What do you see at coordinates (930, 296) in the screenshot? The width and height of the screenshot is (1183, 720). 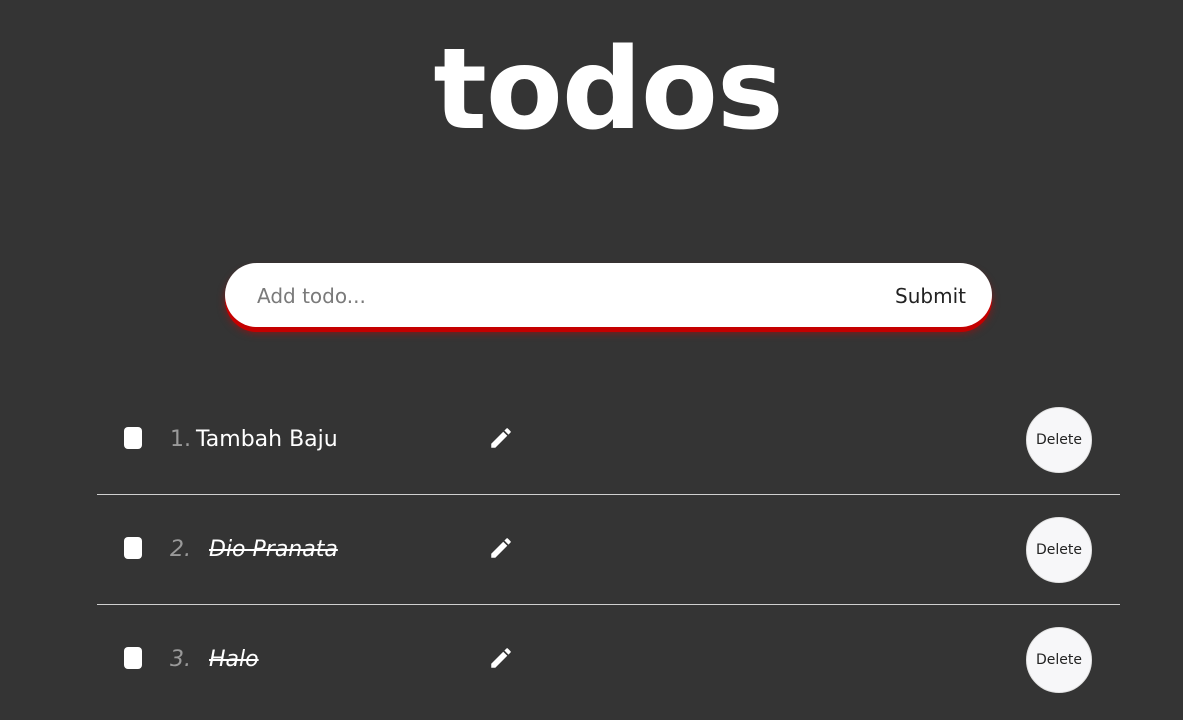 I see `submit-button: Submit` at bounding box center [930, 296].